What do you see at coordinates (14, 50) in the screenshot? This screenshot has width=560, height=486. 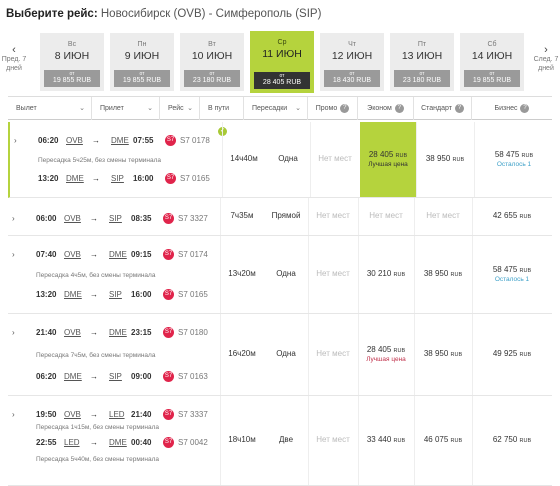 I see `chevron-left-icon: ‹` at bounding box center [14, 50].